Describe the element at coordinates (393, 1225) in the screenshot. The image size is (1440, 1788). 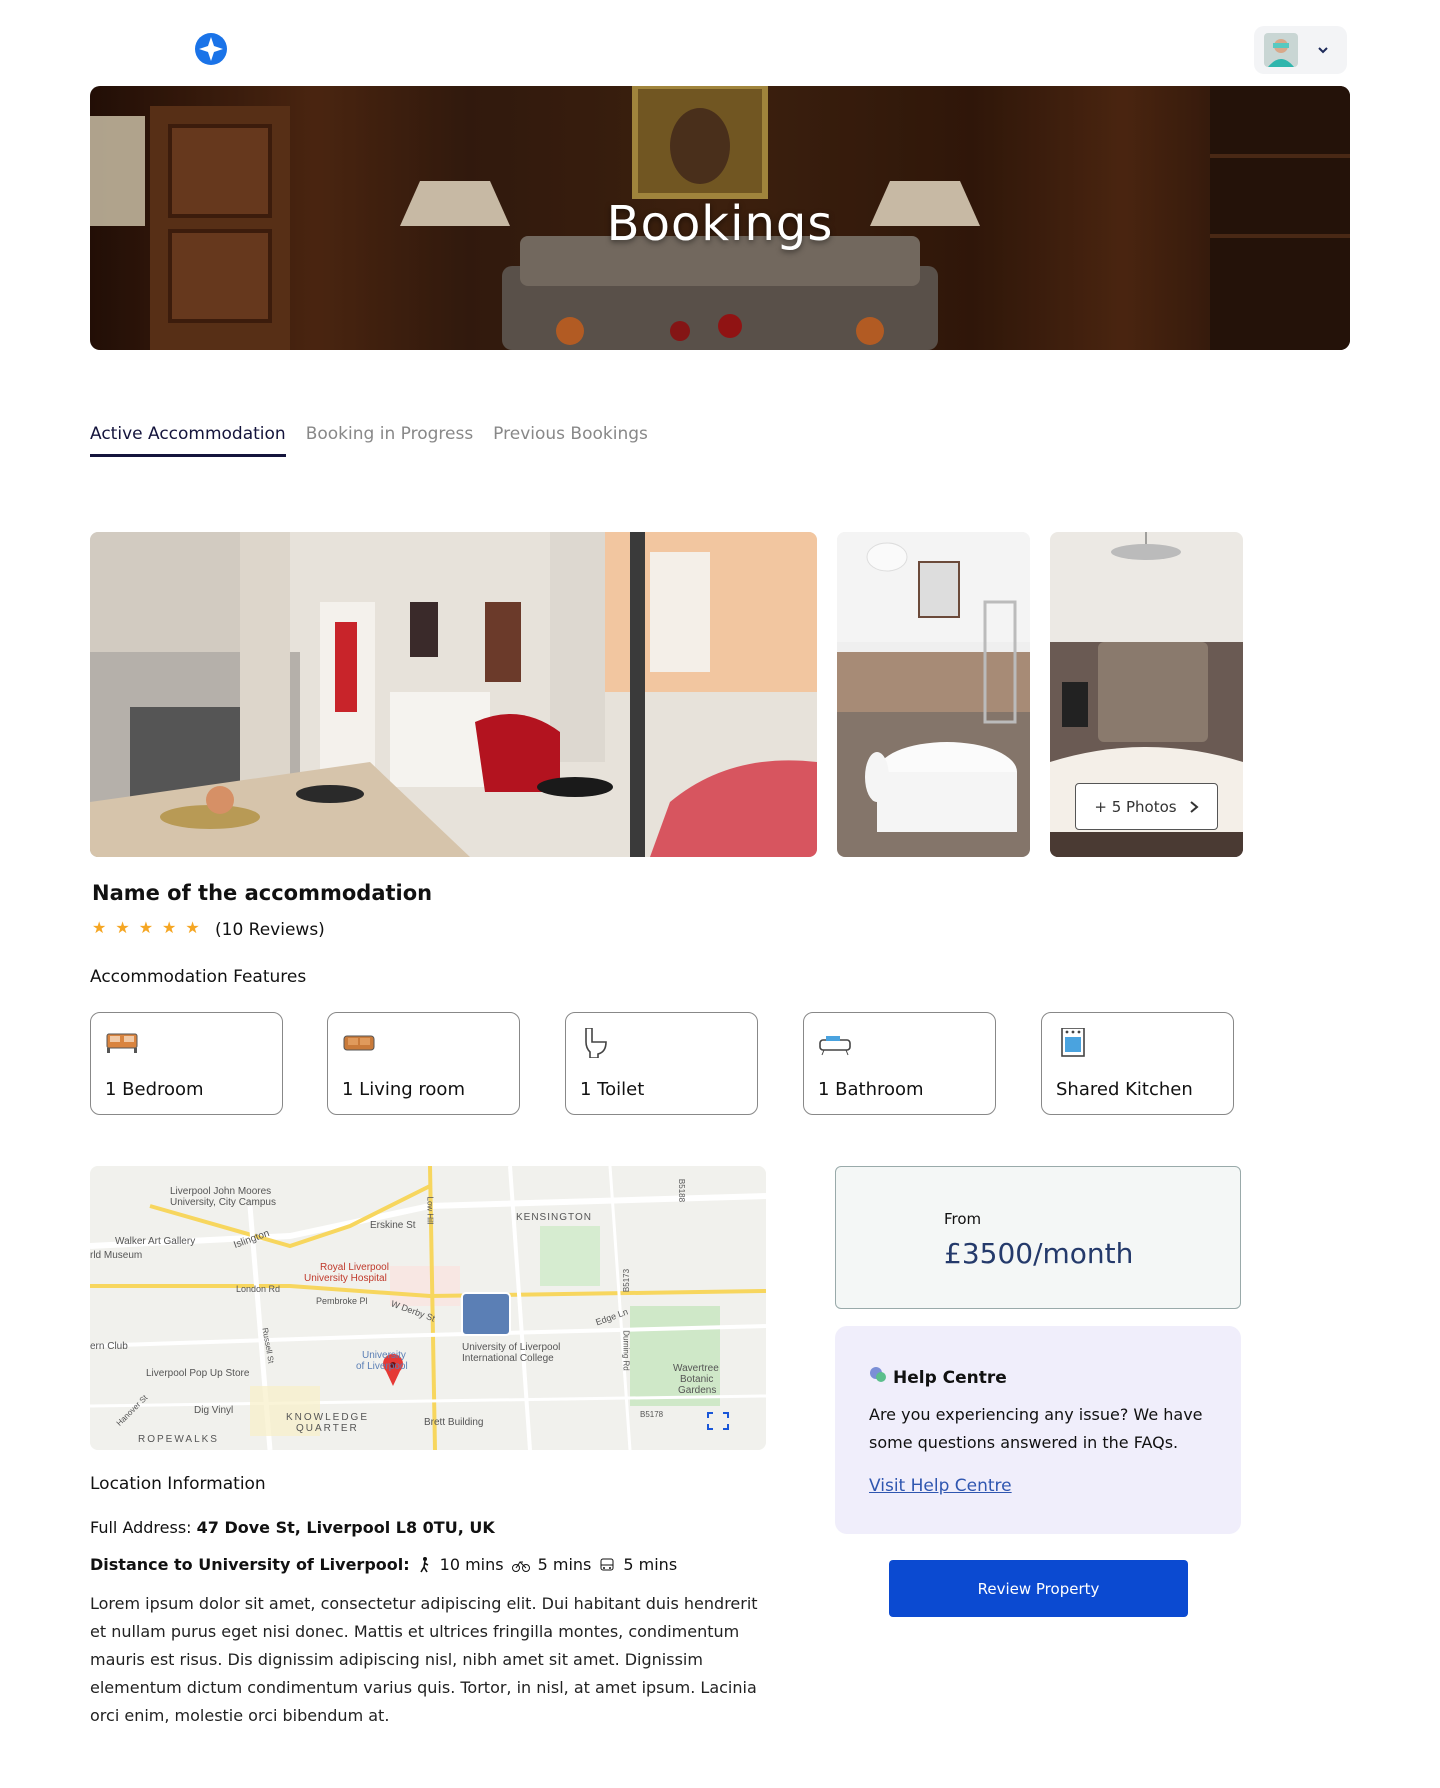
I see `map-label: Erskine St` at that location.